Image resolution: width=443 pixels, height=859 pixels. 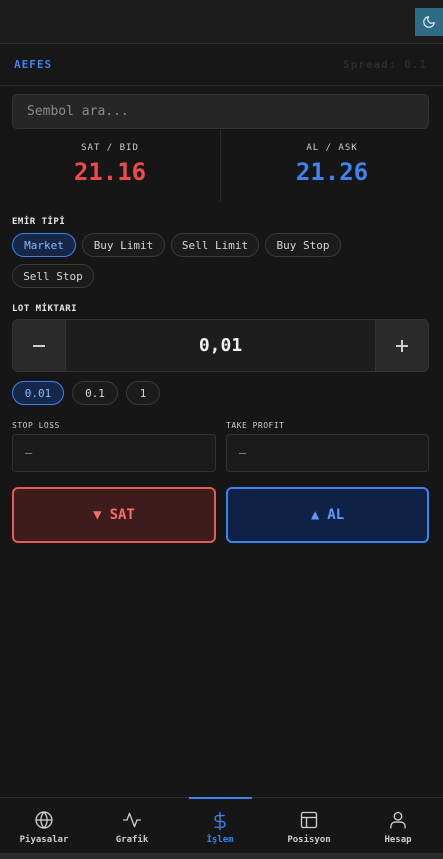 What do you see at coordinates (327, 453) in the screenshot?
I see `take-profit-input: —` at bounding box center [327, 453].